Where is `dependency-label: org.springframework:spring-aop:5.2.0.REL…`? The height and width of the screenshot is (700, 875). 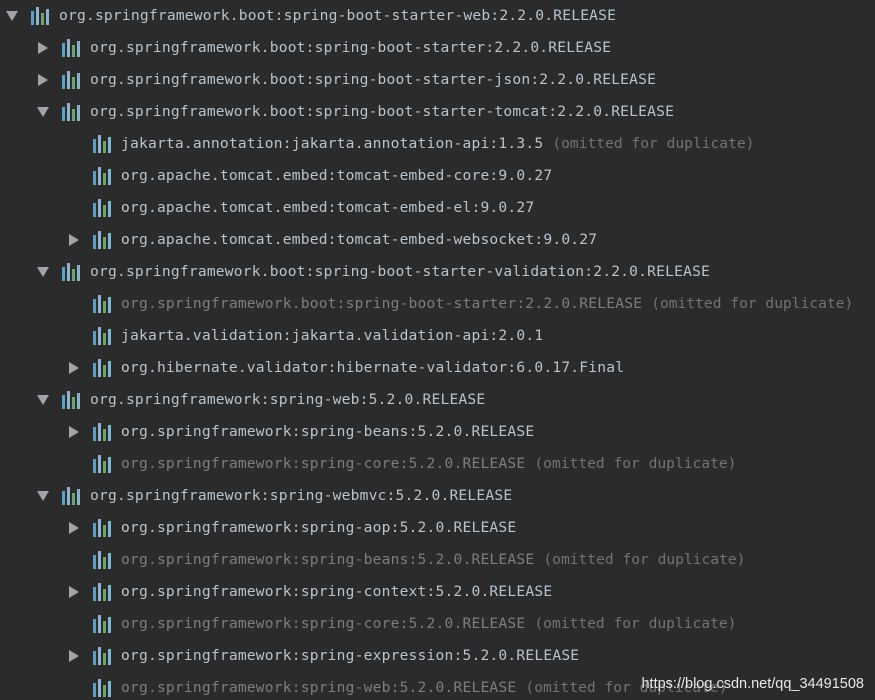 dependency-label: org.springframework:spring-aop:5.2.0.REL… is located at coordinates (319, 527).